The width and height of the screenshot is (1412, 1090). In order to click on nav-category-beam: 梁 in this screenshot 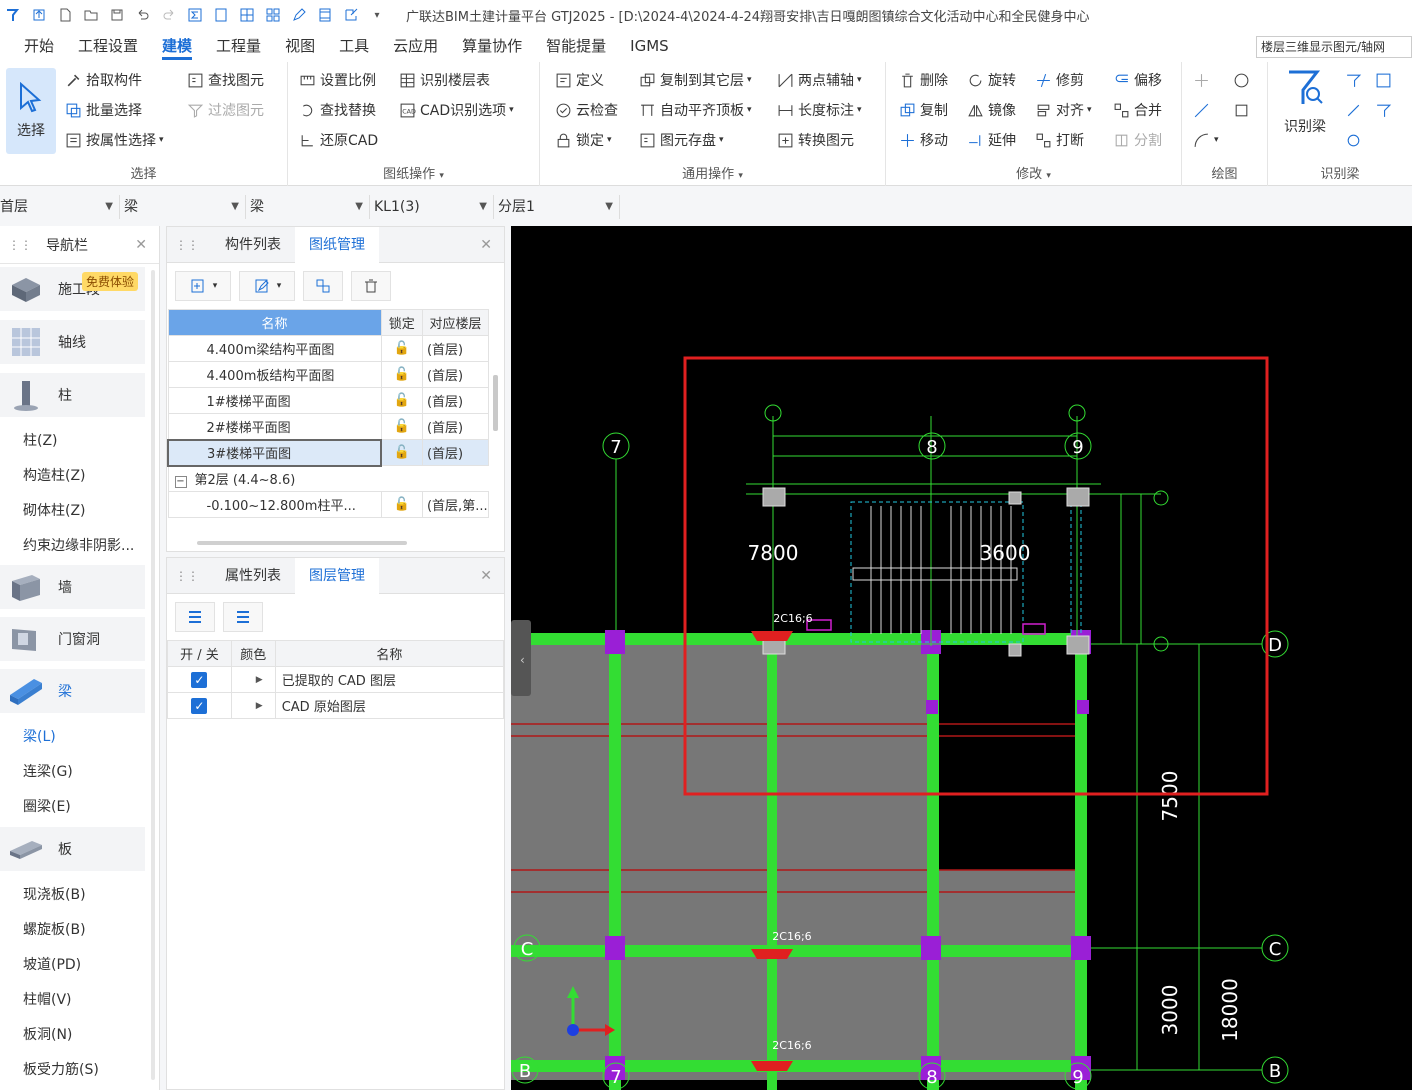, I will do `click(72, 691)`.